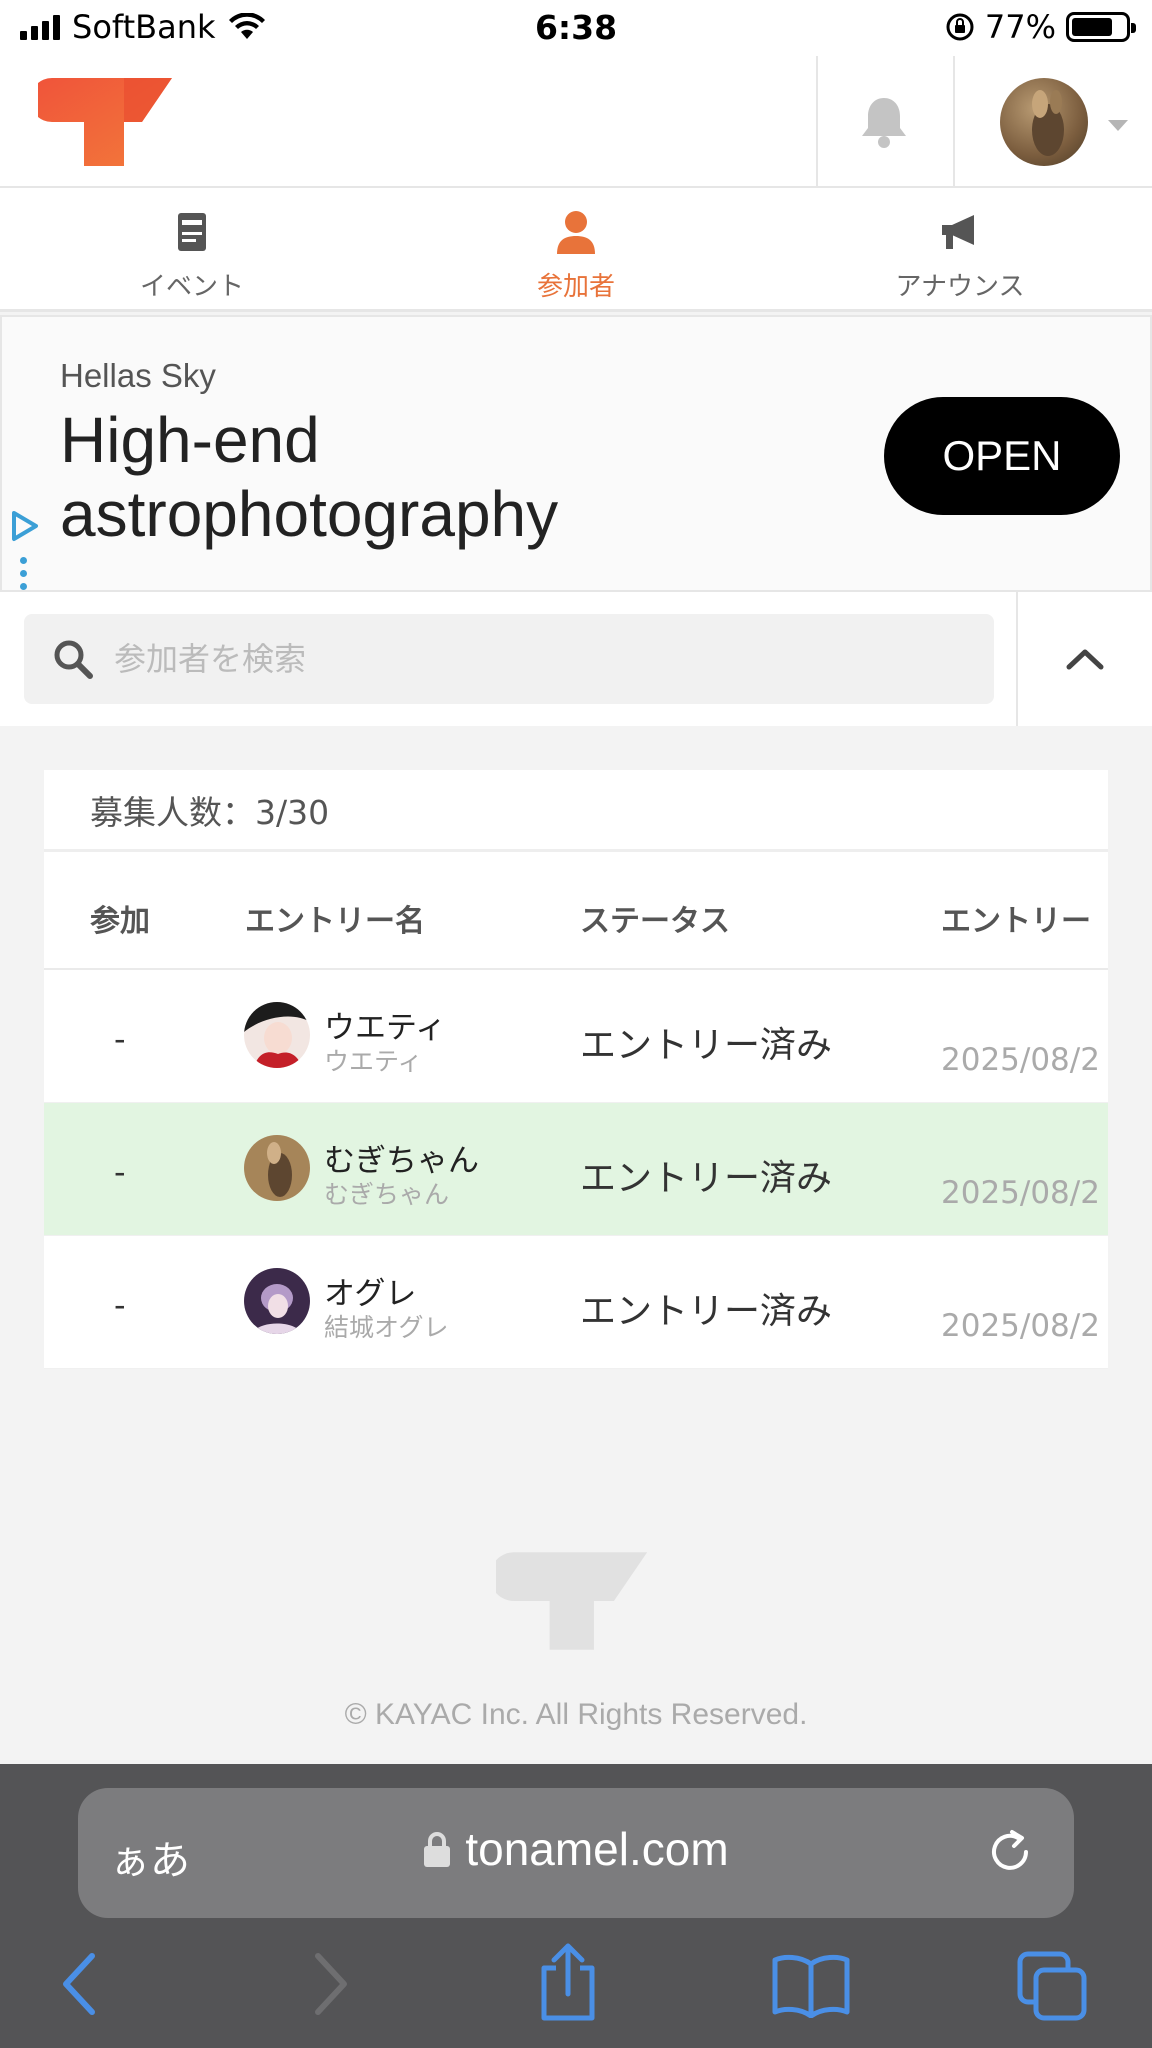 The width and height of the screenshot is (1152, 2048). I want to click on entry-subname: 結城オグレ, so click(386, 1327).